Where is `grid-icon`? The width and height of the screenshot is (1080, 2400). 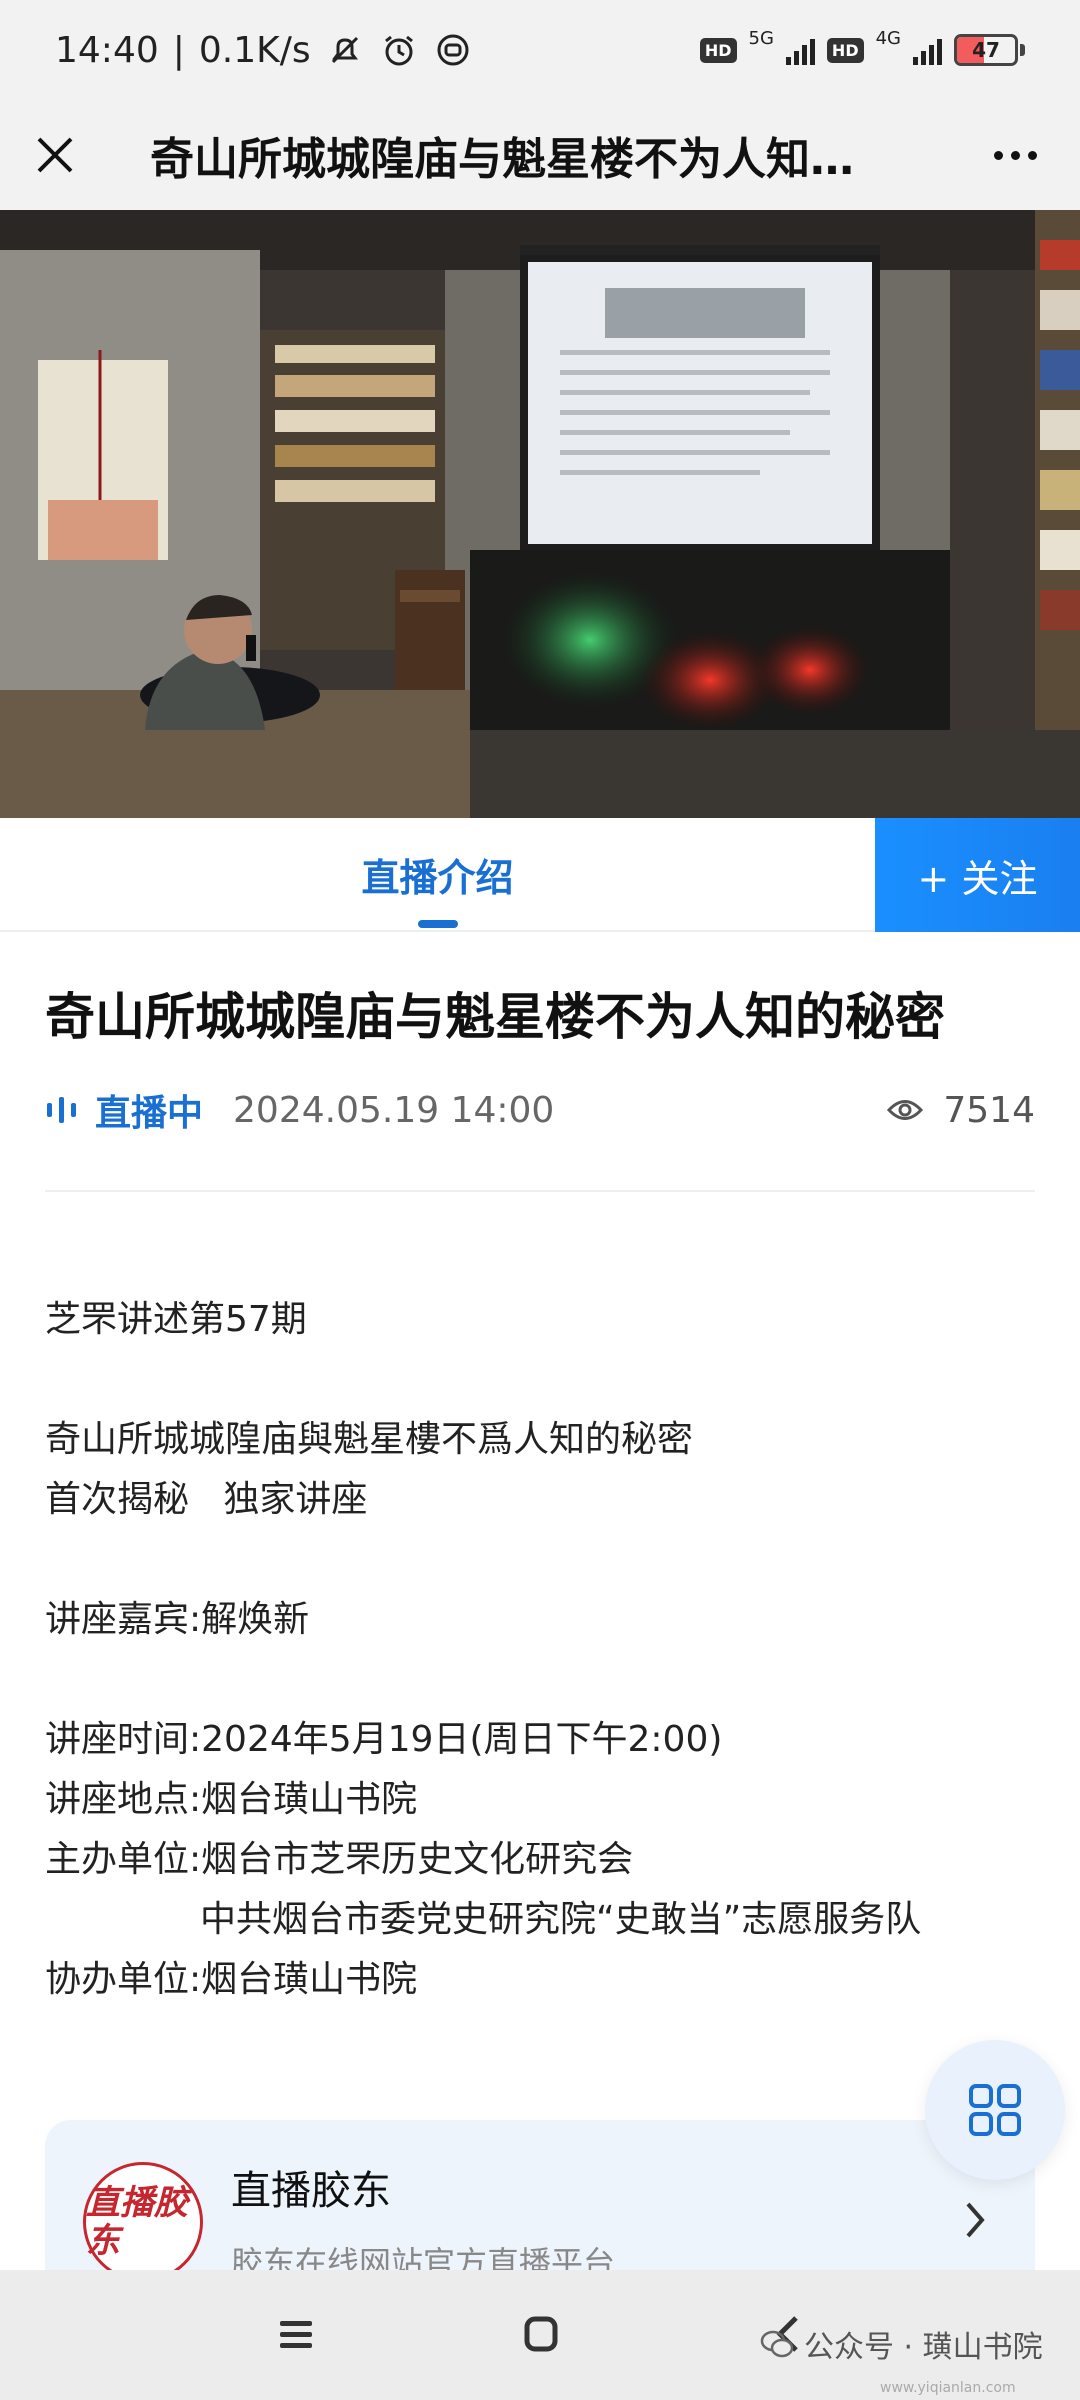 grid-icon is located at coordinates (995, 2110).